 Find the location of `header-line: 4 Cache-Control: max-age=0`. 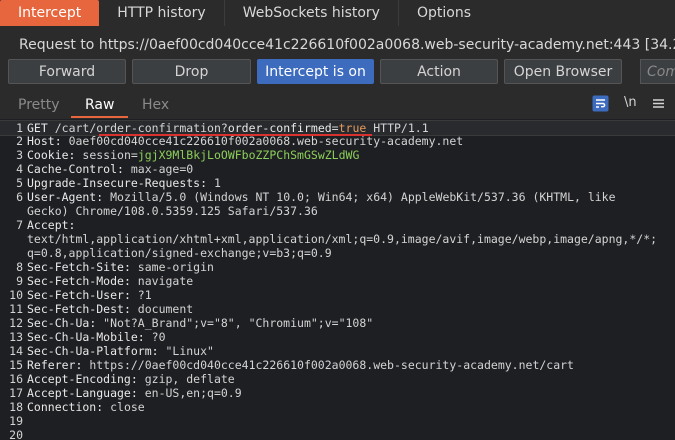

header-line: 4 Cache-Control: max-age=0 is located at coordinates (337, 169).